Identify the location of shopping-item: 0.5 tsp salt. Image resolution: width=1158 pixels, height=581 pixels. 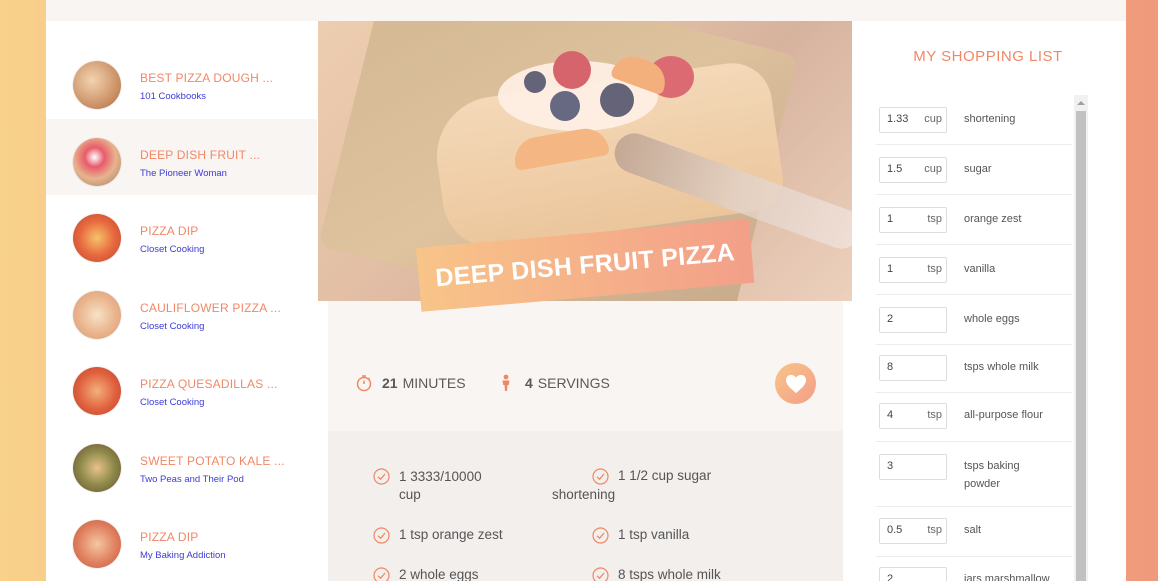
(974, 532).